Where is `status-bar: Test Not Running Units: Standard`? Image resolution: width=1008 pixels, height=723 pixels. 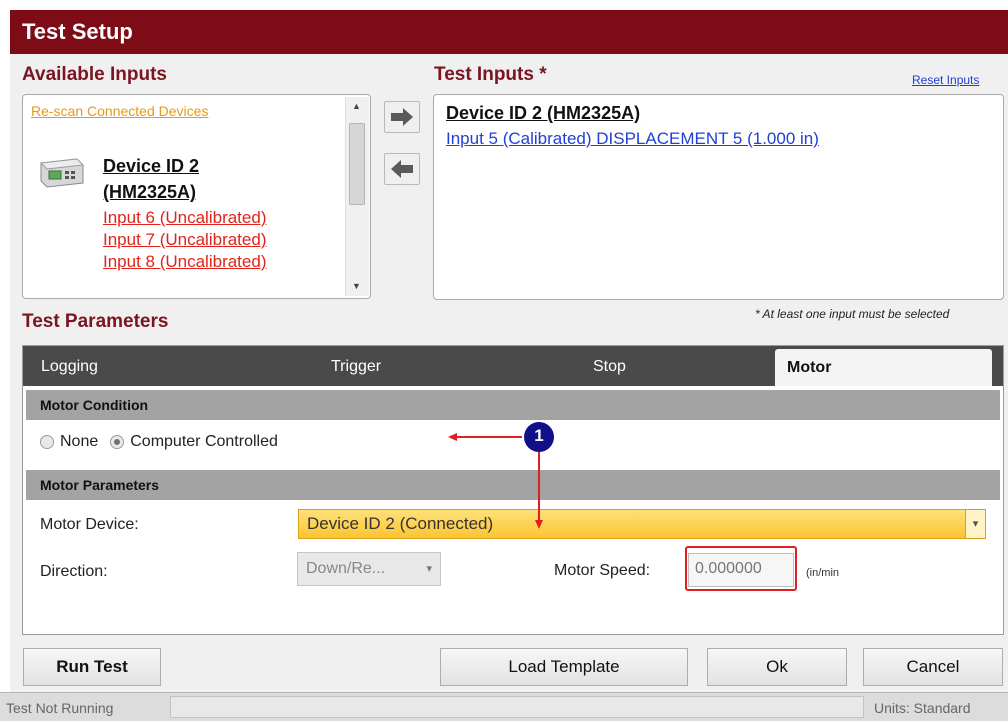
status-bar: Test Not Running Units: Standard is located at coordinates (504, 706).